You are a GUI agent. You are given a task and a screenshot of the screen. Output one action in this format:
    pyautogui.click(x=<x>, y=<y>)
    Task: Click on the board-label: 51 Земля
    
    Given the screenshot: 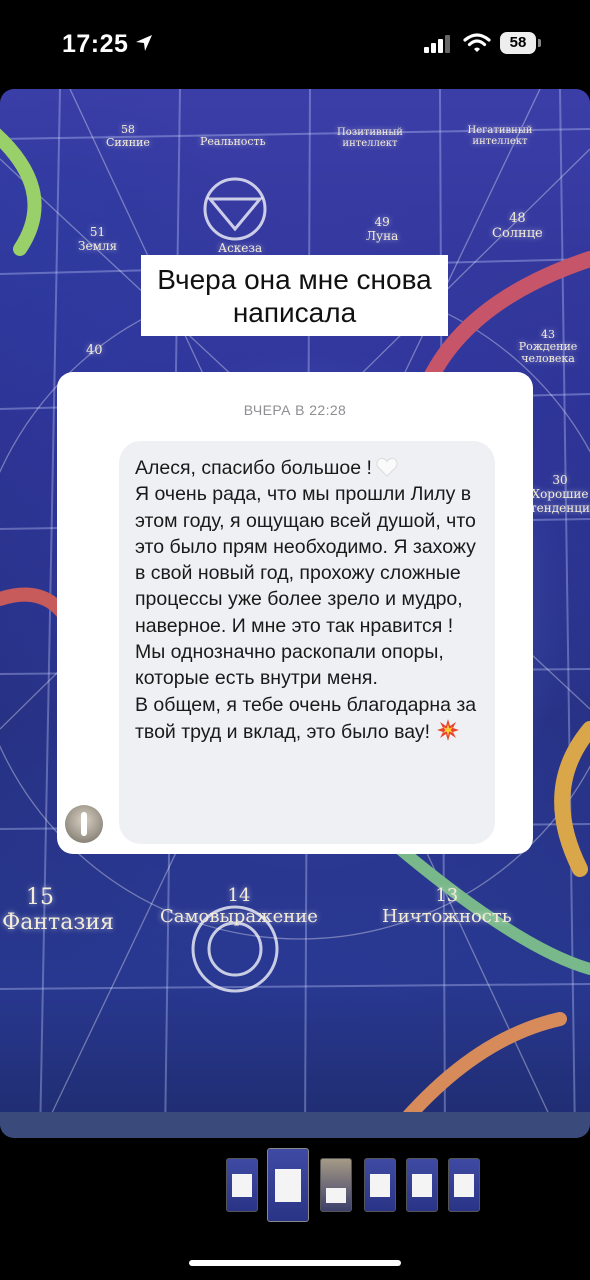 What is the action you would take?
    pyautogui.click(x=97, y=239)
    